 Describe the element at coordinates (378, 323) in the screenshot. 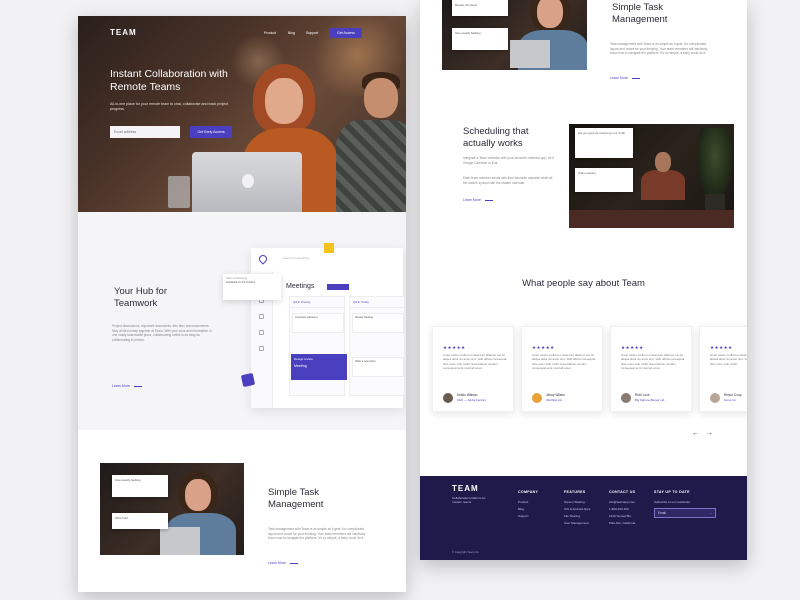

I see `task-card: Weekly backlog` at that location.